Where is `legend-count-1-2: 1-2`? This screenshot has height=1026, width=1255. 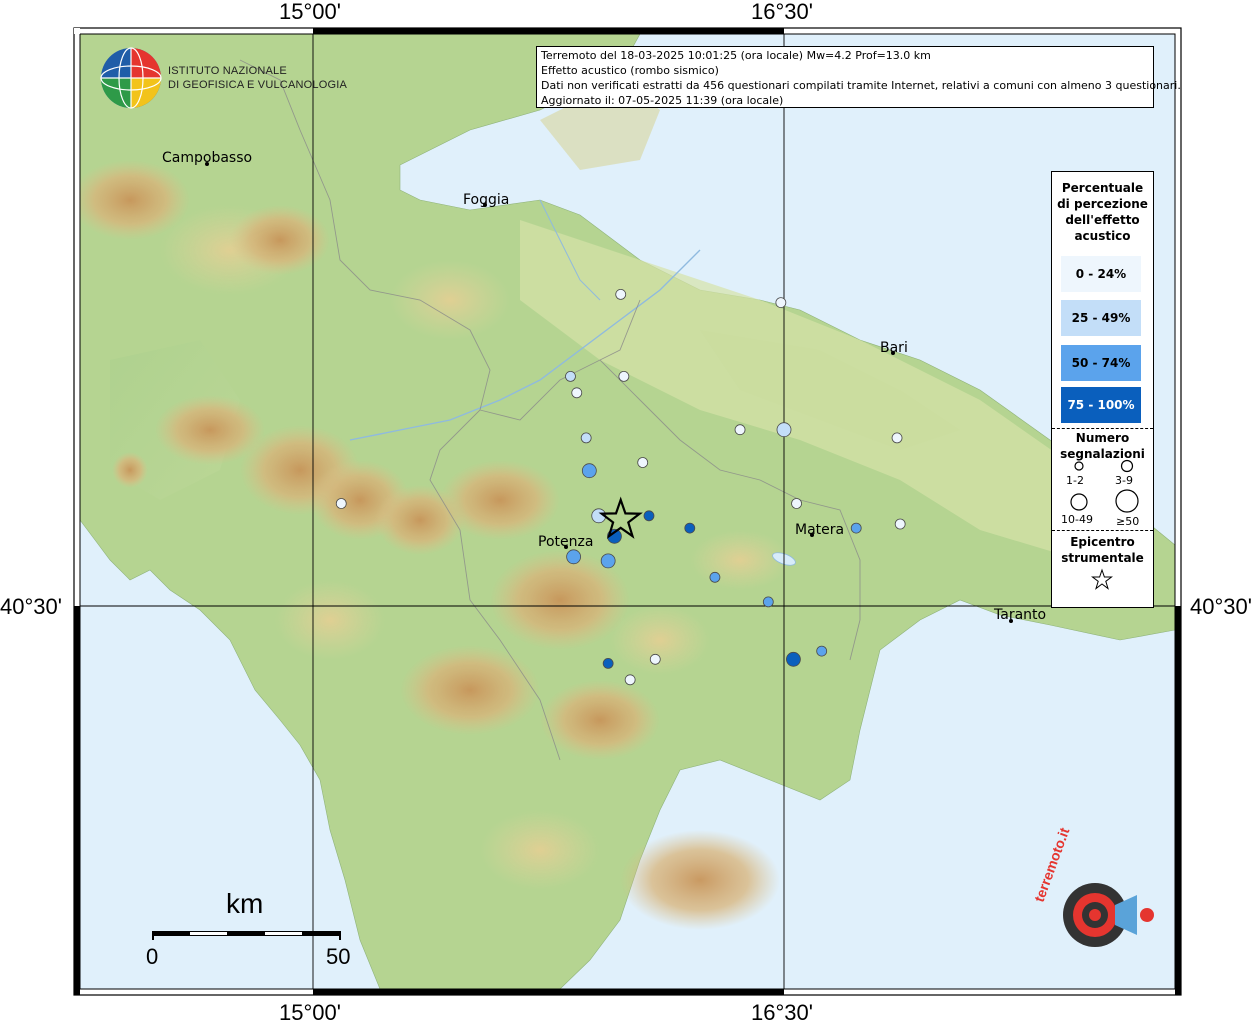 legend-count-1-2: 1-2 is located at coordinates (1075, 480).